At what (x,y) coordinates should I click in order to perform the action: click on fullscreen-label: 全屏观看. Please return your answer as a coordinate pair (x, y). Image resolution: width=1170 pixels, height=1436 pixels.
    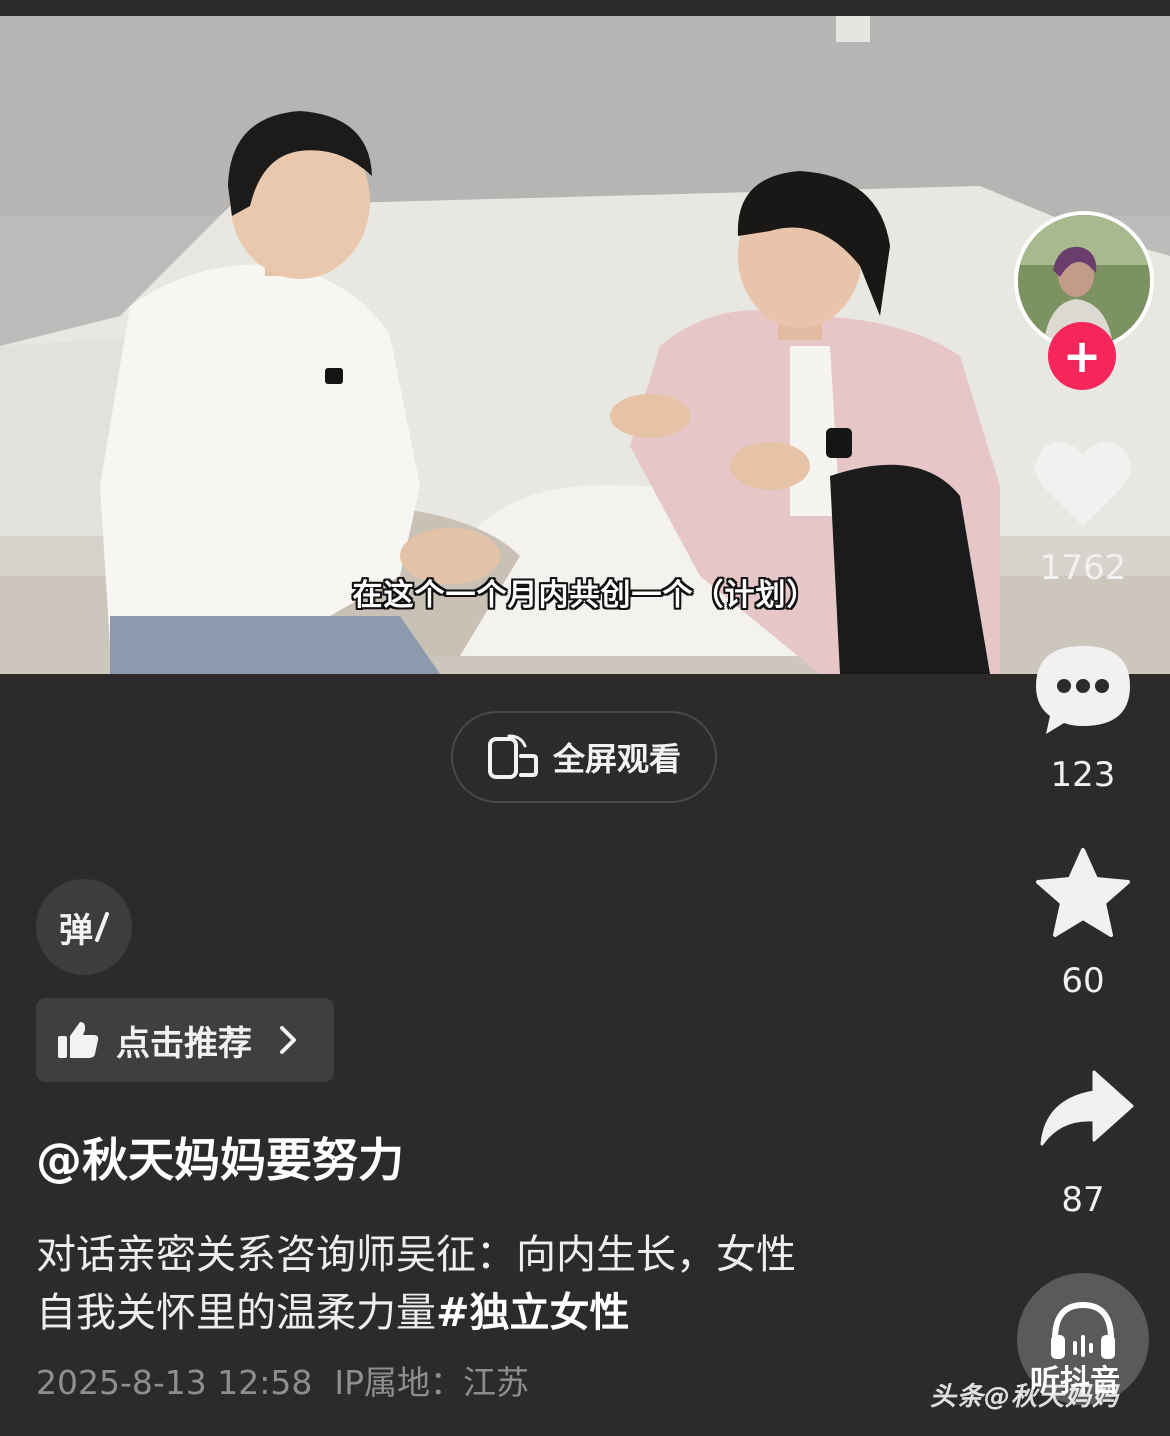
    Looking at the image, I should click on (616, 759).